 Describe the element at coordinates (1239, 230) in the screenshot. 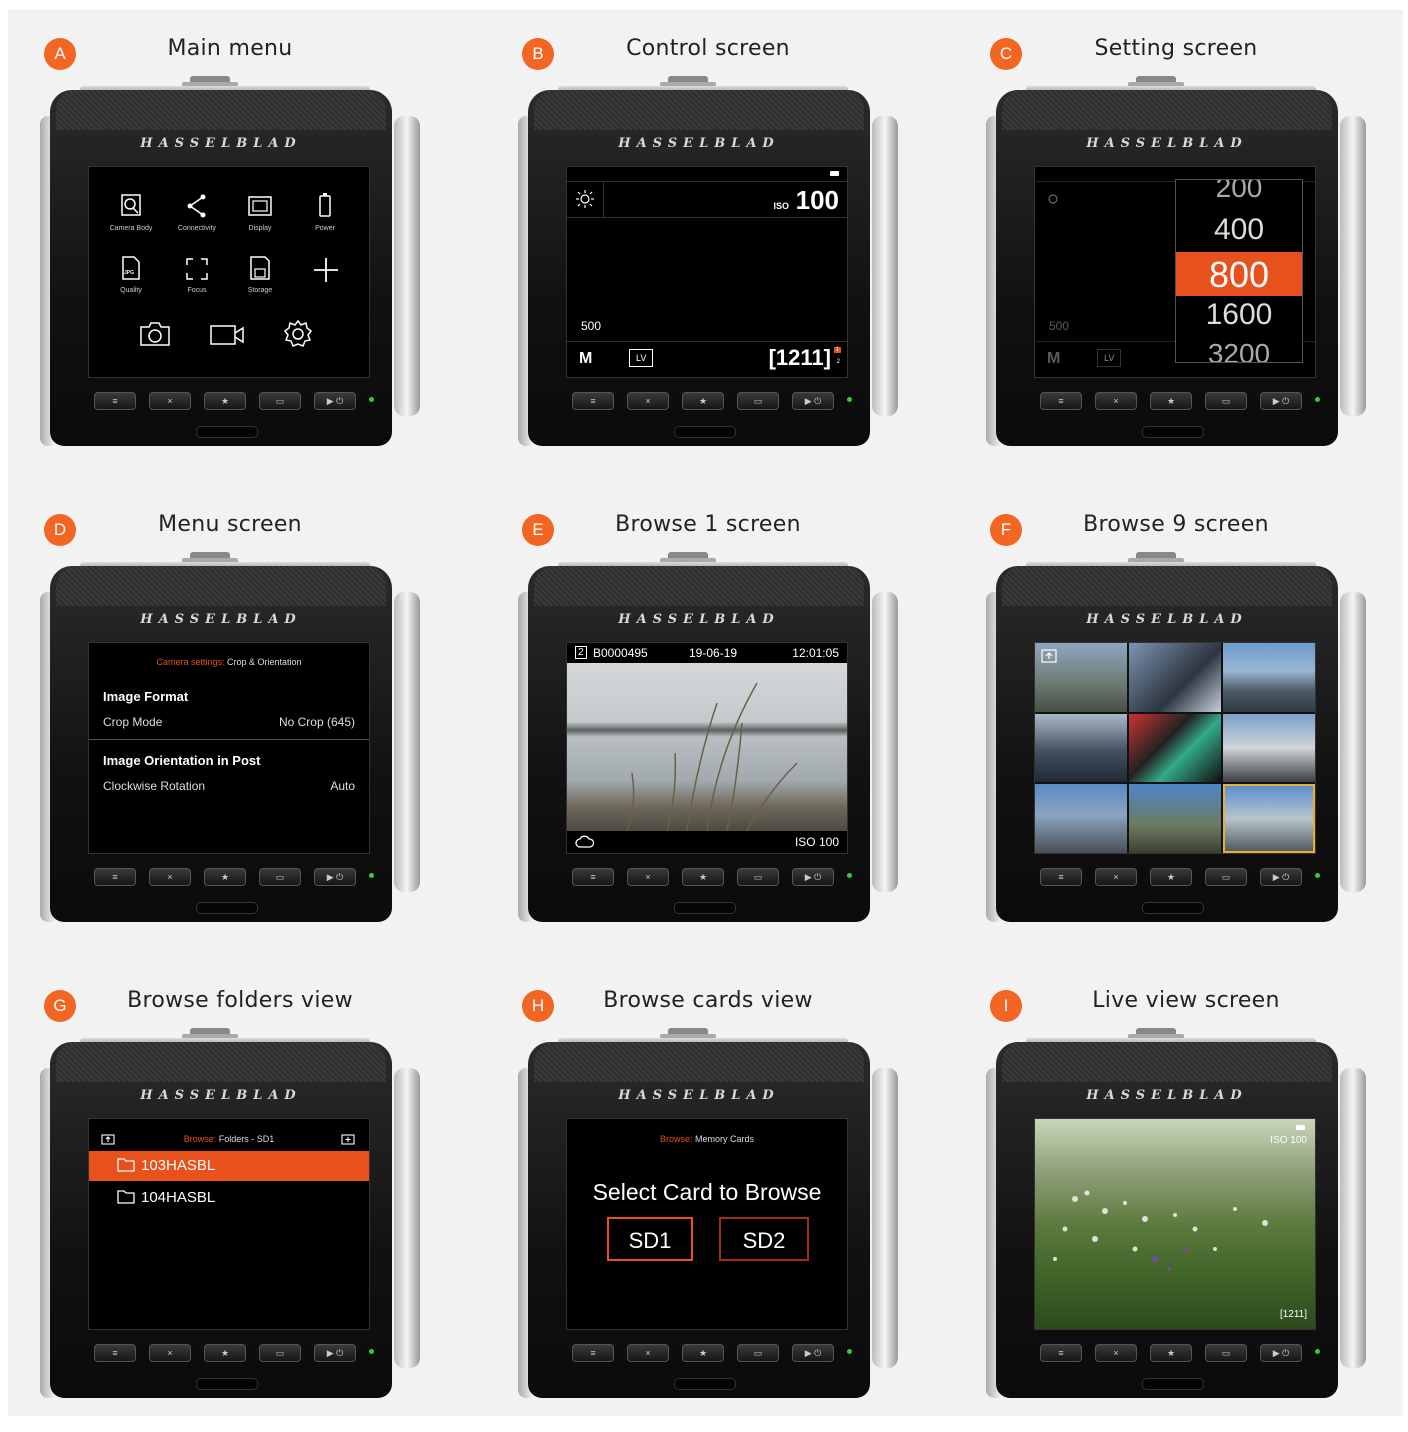

I see `iso-option: 400` at that location.